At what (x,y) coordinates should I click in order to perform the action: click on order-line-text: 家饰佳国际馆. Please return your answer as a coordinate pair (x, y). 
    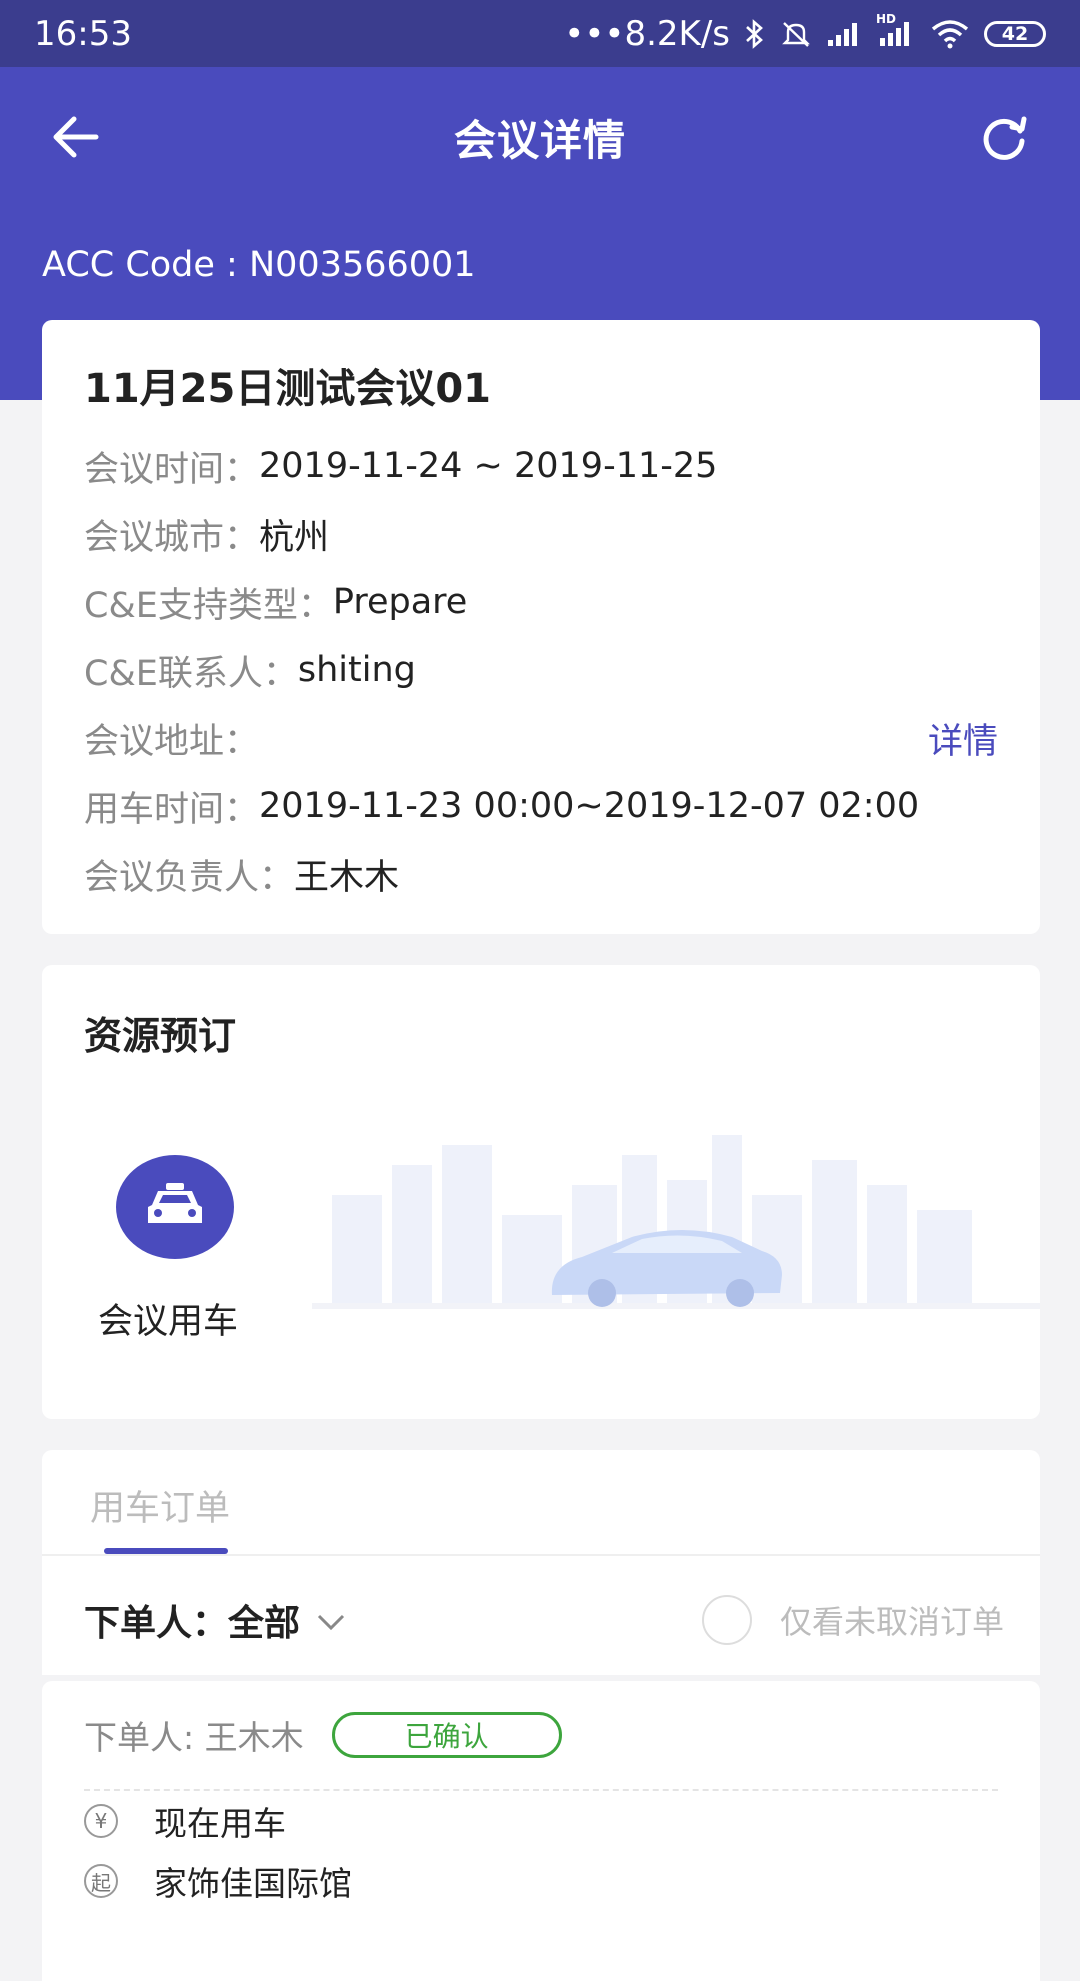
    Looking at the image, I should click on (253, 1883).